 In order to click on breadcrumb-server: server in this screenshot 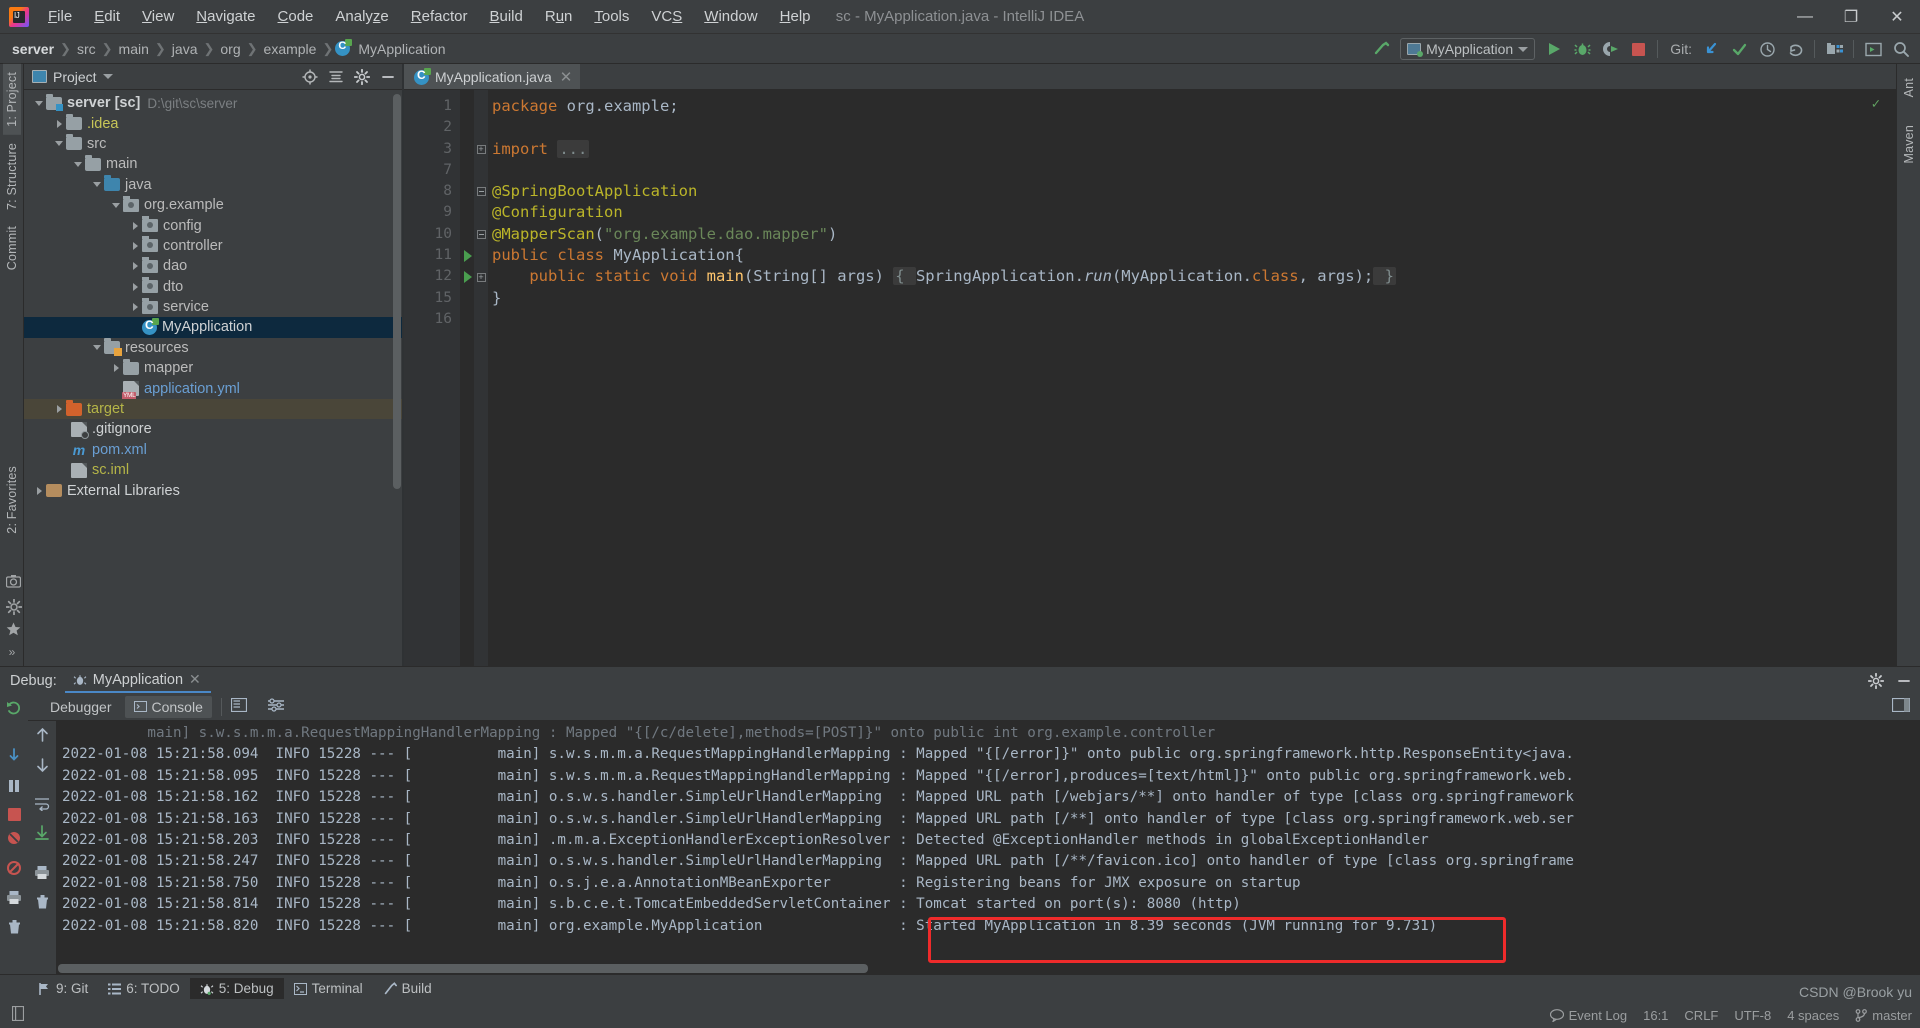, I will do `click(33, 49)`.